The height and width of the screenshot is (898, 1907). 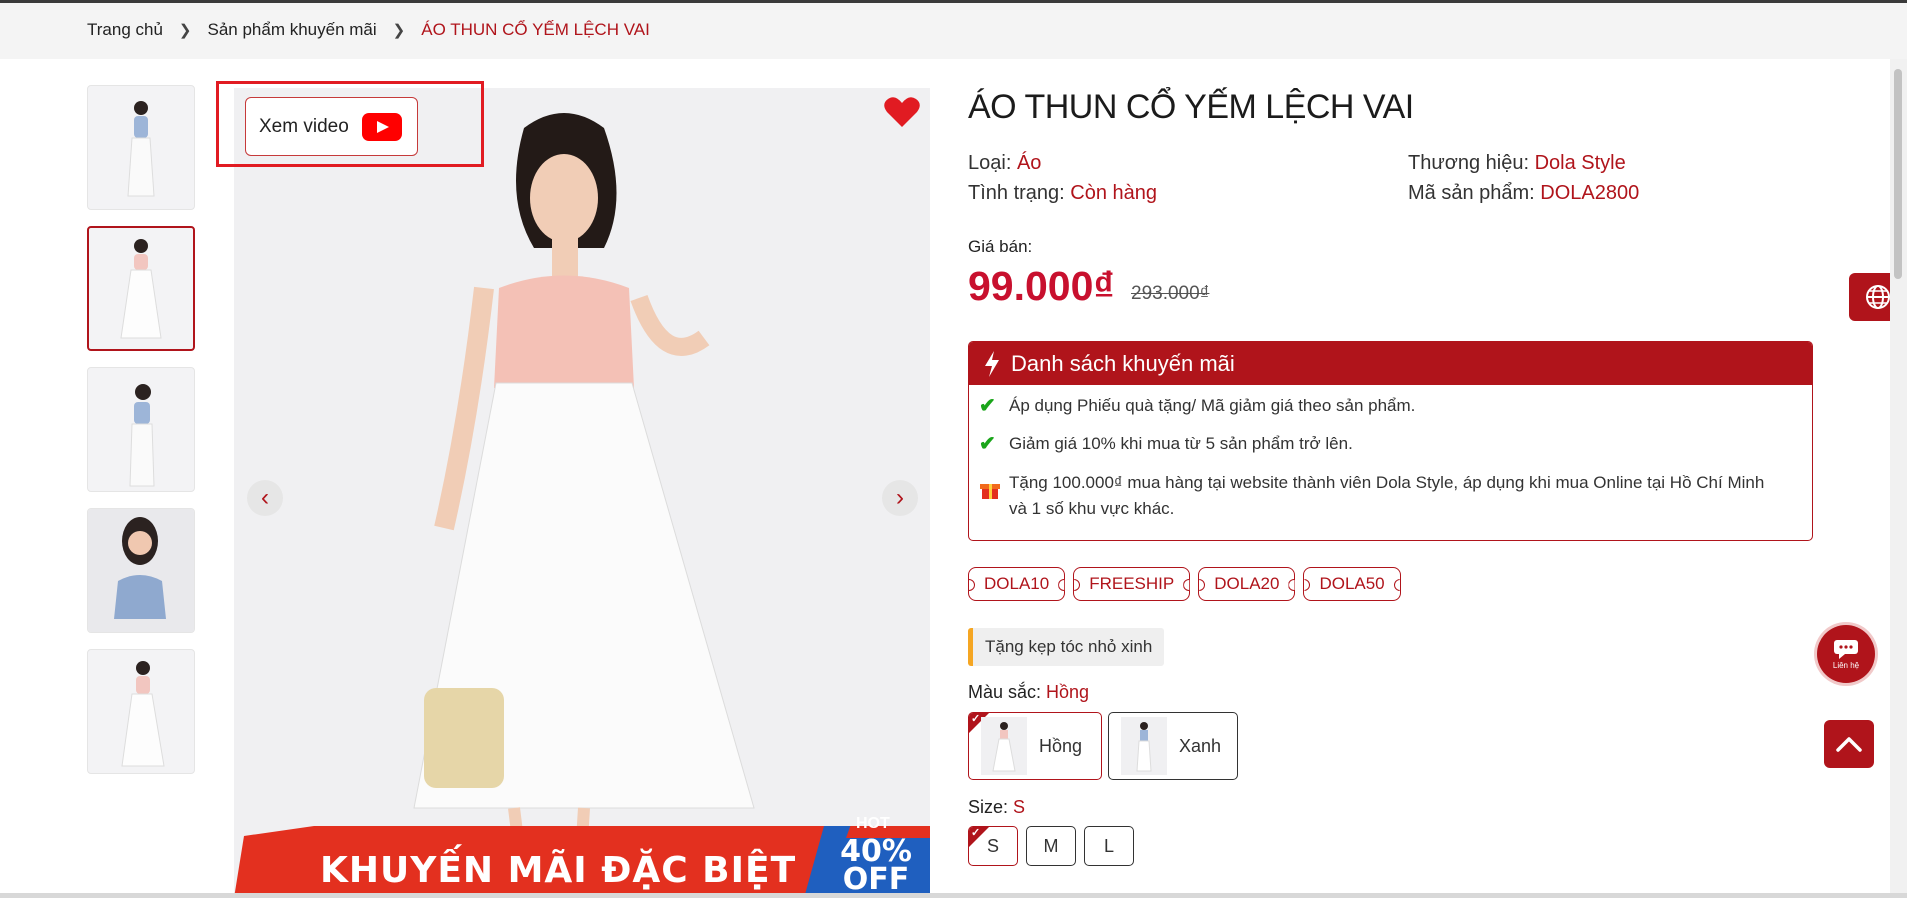 I want to click on coupon-code: DOLA50, so click(x=1352, y=584).